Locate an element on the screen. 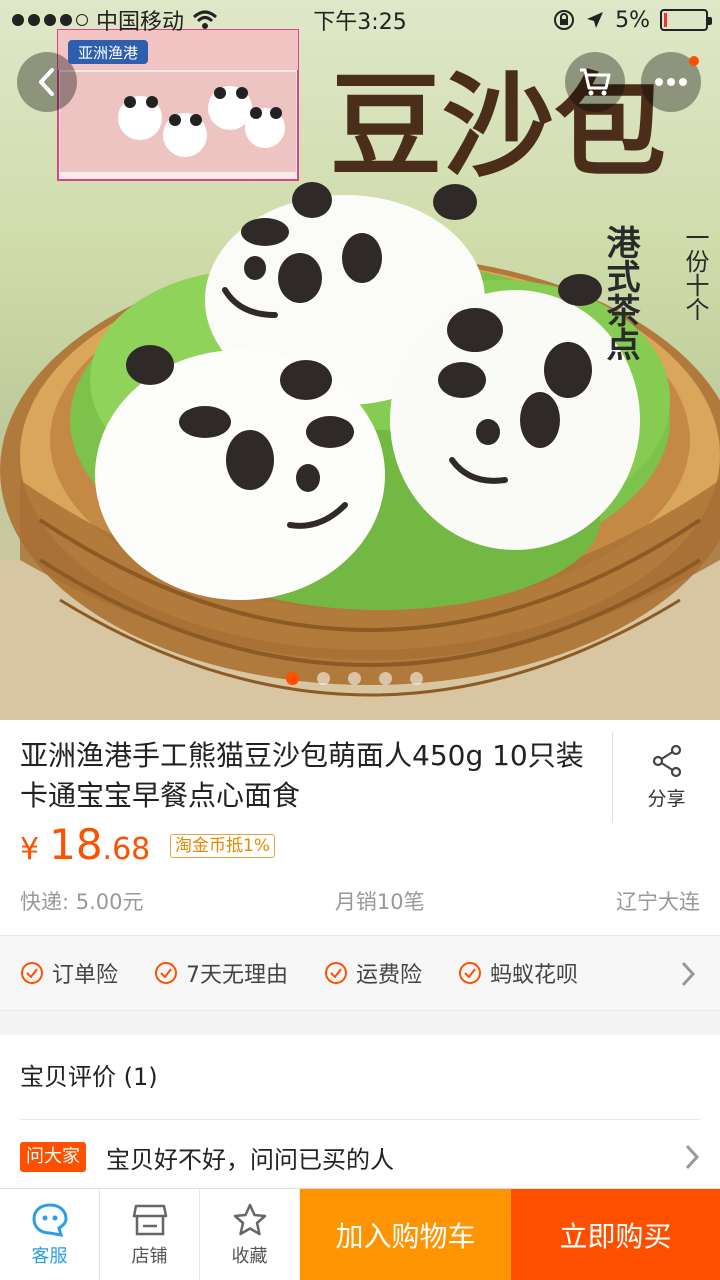 The width and height of the screenshot is (720, 1280). carousel-pager is located at coordinates (357, 678).